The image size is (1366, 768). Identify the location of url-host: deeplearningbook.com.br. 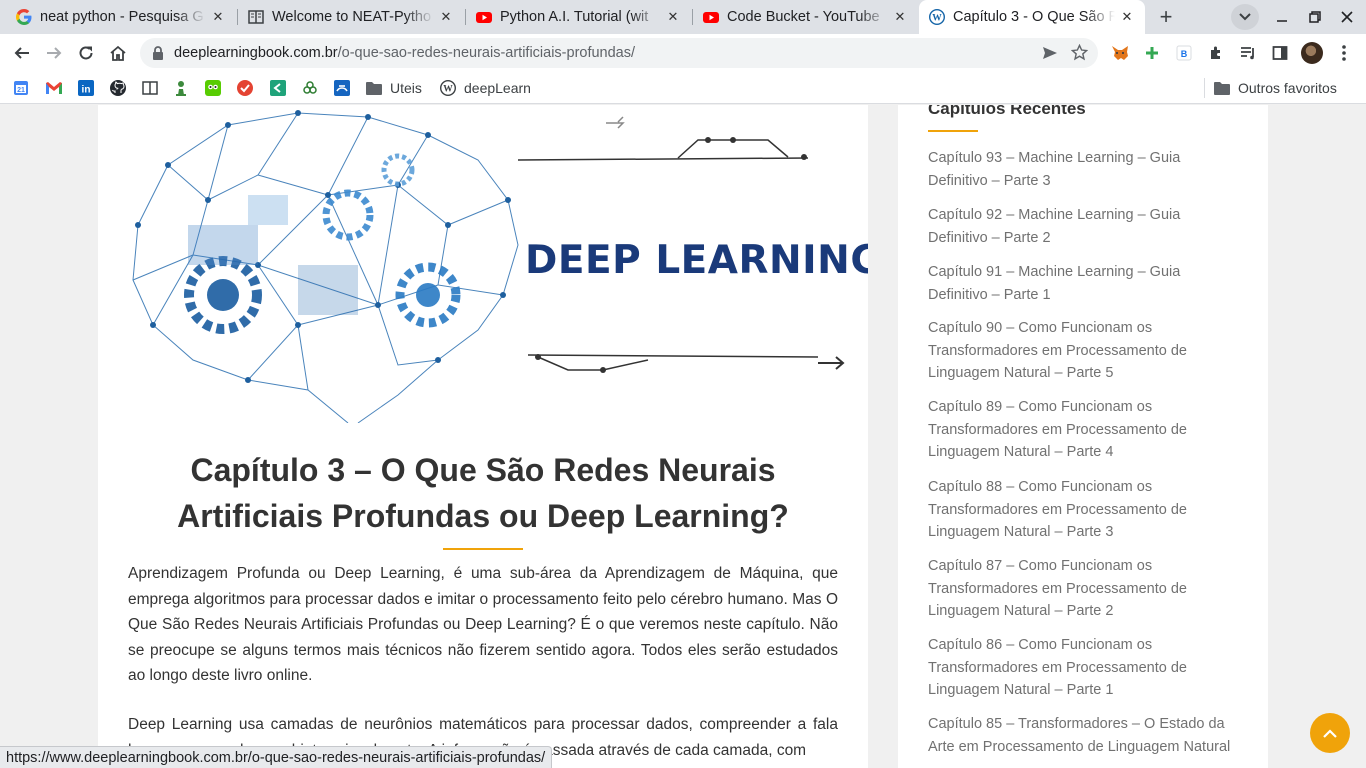
(256, 53).